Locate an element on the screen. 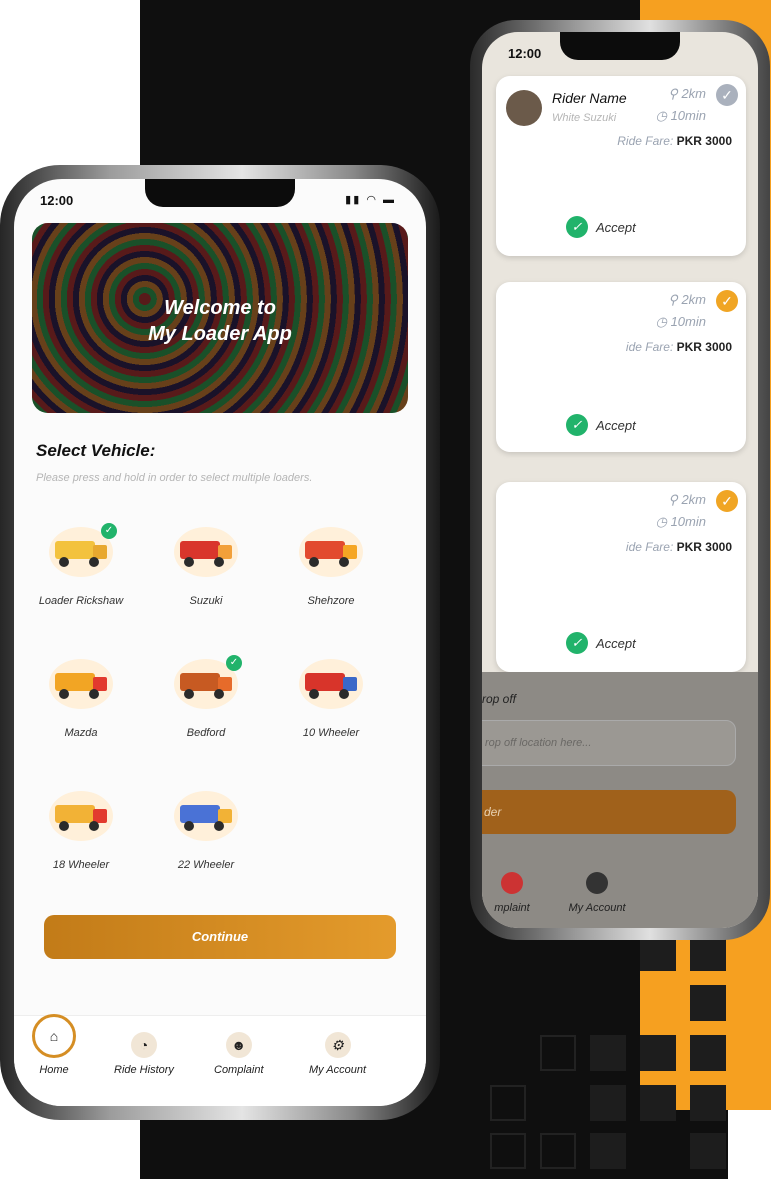 The height and width of the screenshot is (1179, 771). vehicle-option-bedford: ✓ Bedford is located at coordinates (206, 697).